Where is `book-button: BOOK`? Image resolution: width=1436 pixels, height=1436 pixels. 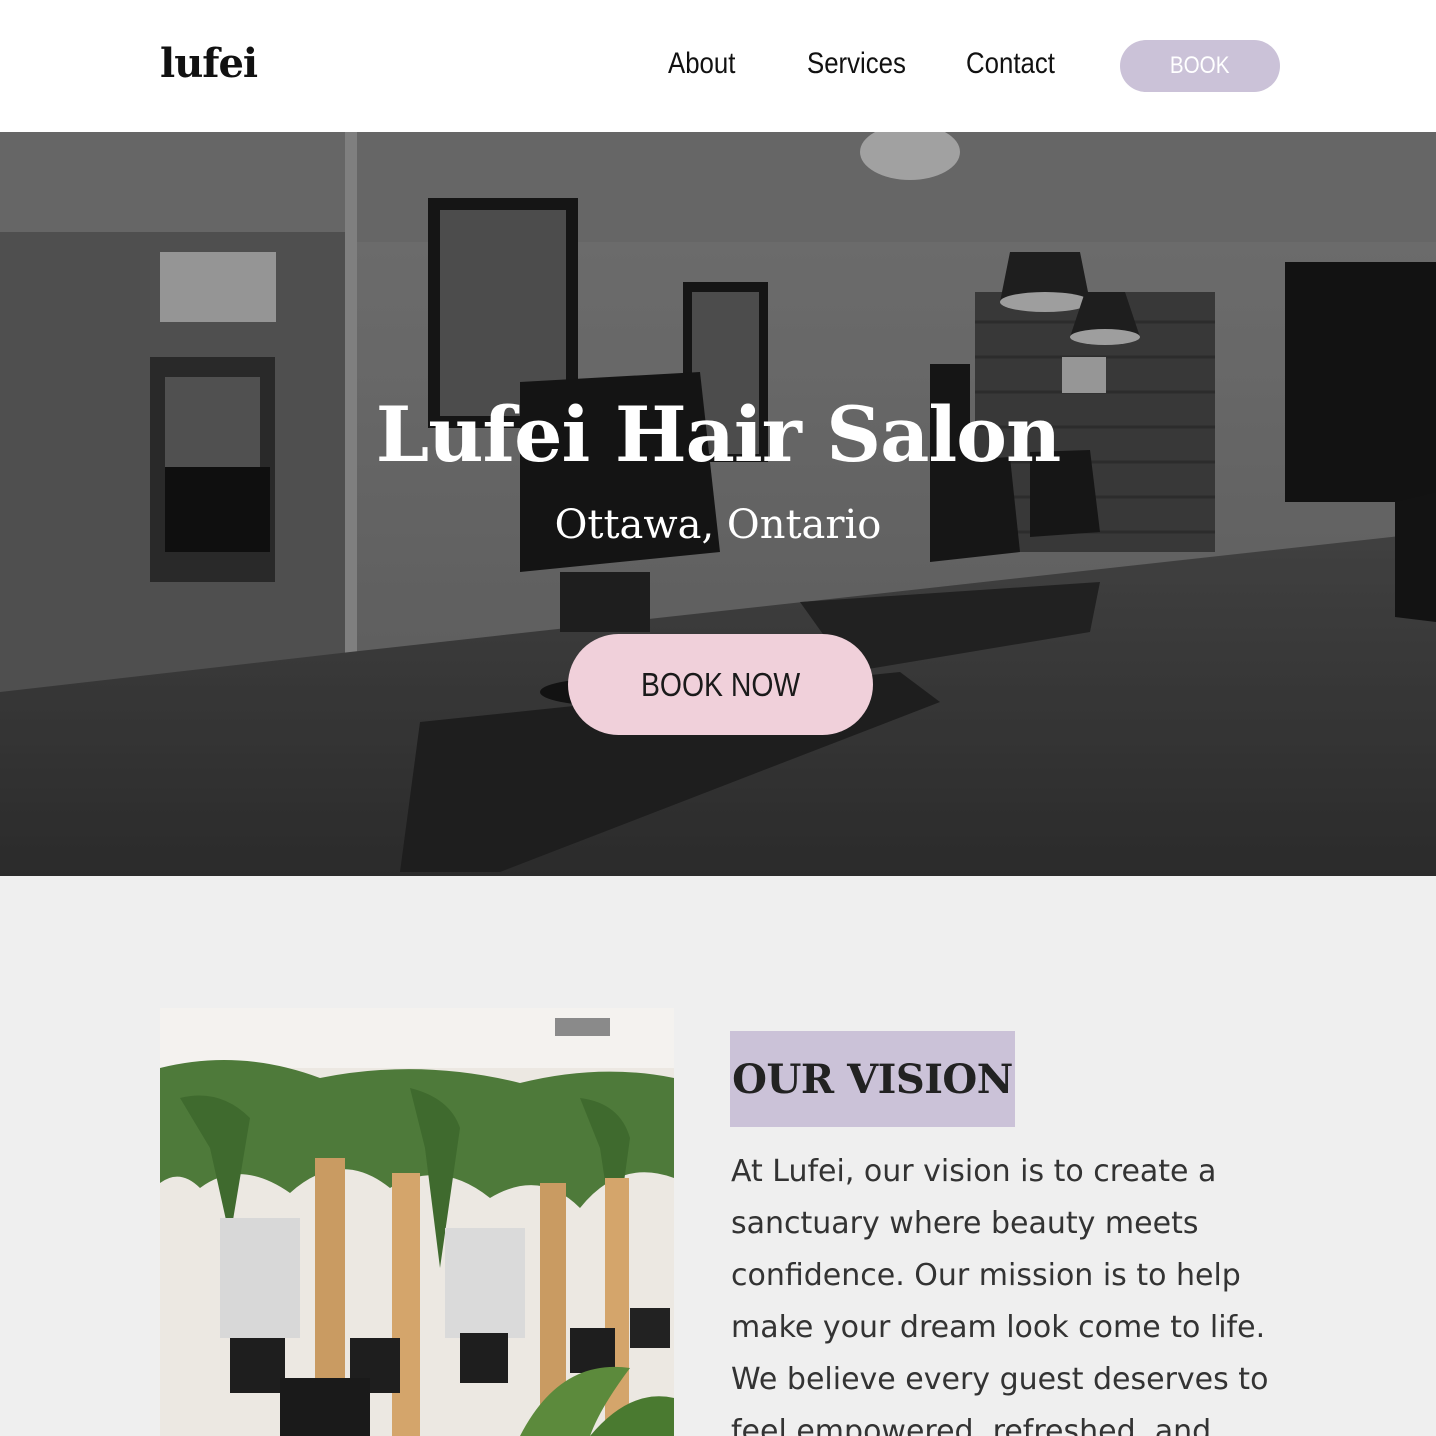
book-button: BOOK is located at coordinates (1200, 66).